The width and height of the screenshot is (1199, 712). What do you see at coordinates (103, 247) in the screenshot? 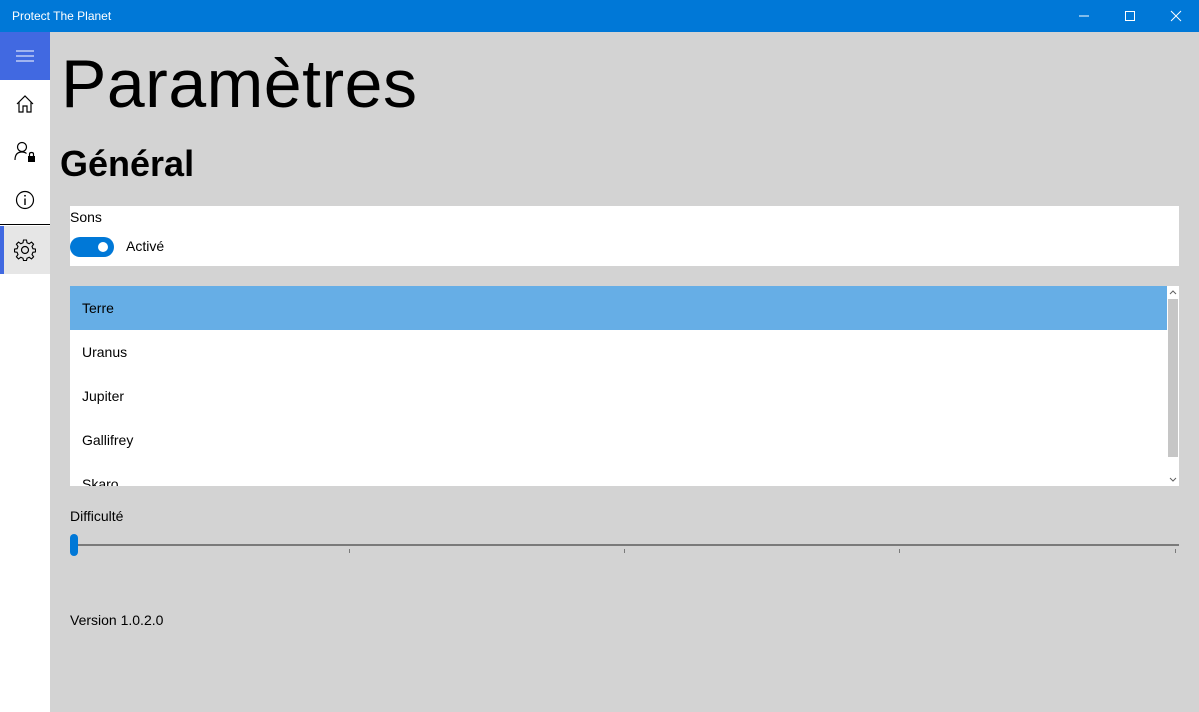
I see `toggle-knob` at bounding box center [103, 247].